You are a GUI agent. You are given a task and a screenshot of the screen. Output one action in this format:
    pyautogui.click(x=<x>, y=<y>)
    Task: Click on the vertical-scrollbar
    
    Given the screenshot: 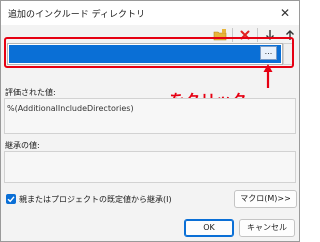 What is the action you would take?
    pyautogui.click(x=288, y=54)
    